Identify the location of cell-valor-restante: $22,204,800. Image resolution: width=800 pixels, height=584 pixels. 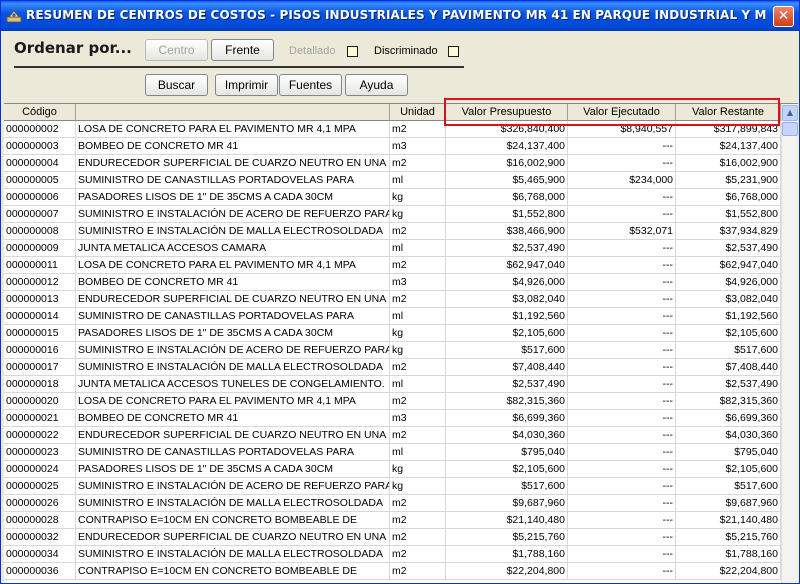
(728, 571).